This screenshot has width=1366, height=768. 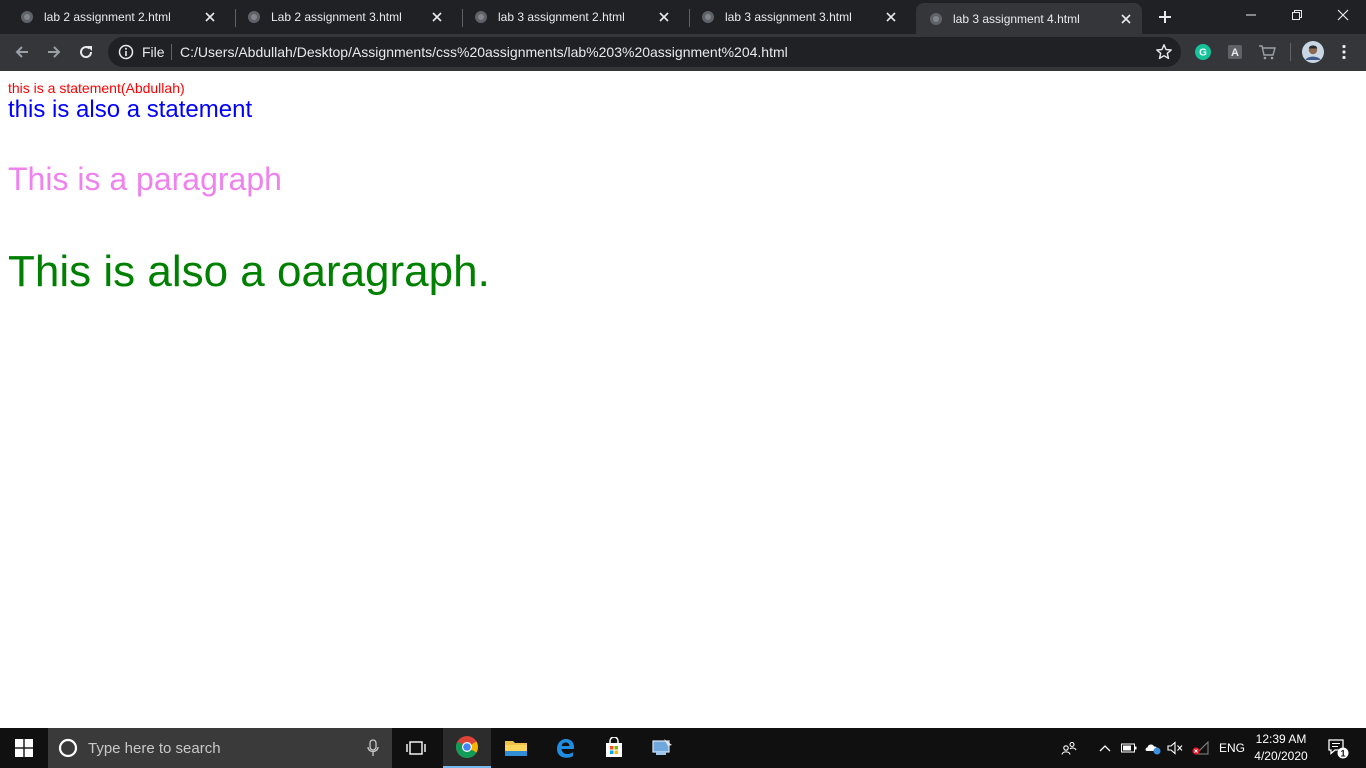 I want to click on grammarly-icon: G, so click(x=1203, y=52).